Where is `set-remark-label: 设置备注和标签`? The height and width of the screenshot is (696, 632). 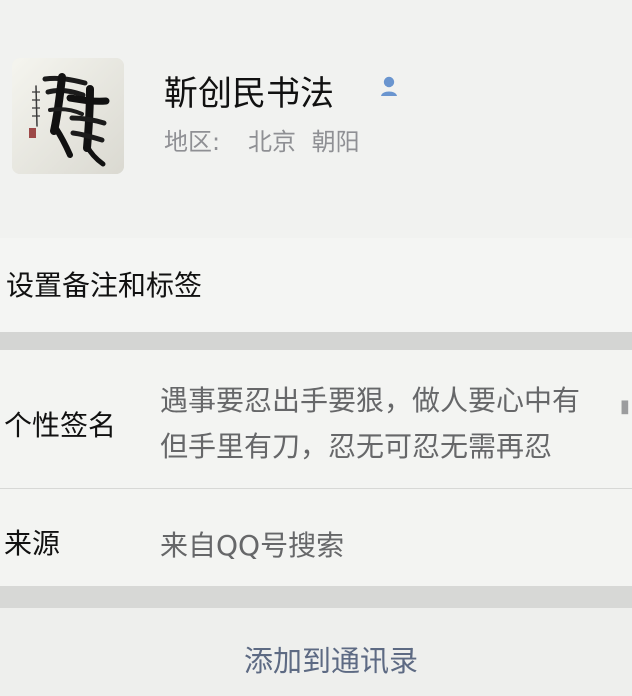 set-remark-label: 设置备注和标签 is located at coordinates (104, 285).